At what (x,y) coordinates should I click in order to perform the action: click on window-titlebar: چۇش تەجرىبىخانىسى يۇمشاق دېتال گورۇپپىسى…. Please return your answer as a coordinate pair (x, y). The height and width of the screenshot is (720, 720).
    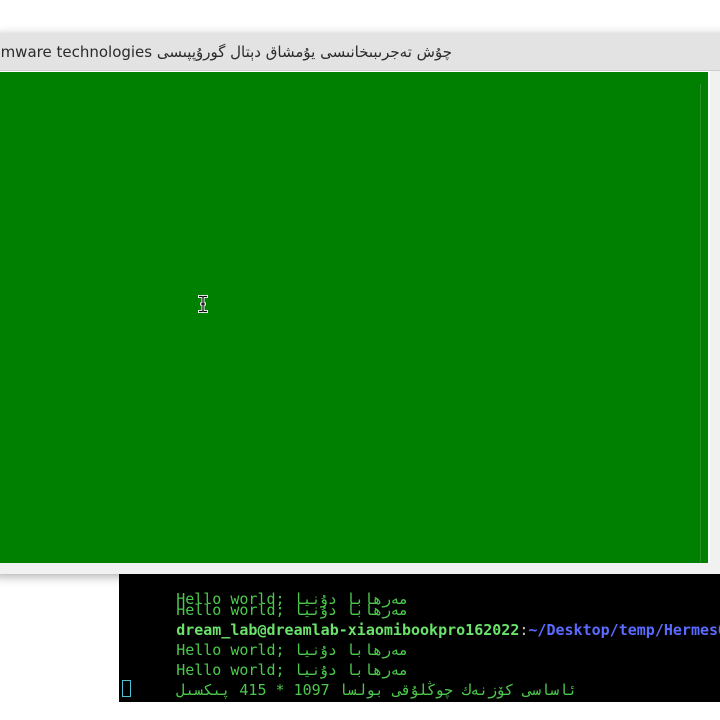
    Looking at the image, I should click on (360, 52).